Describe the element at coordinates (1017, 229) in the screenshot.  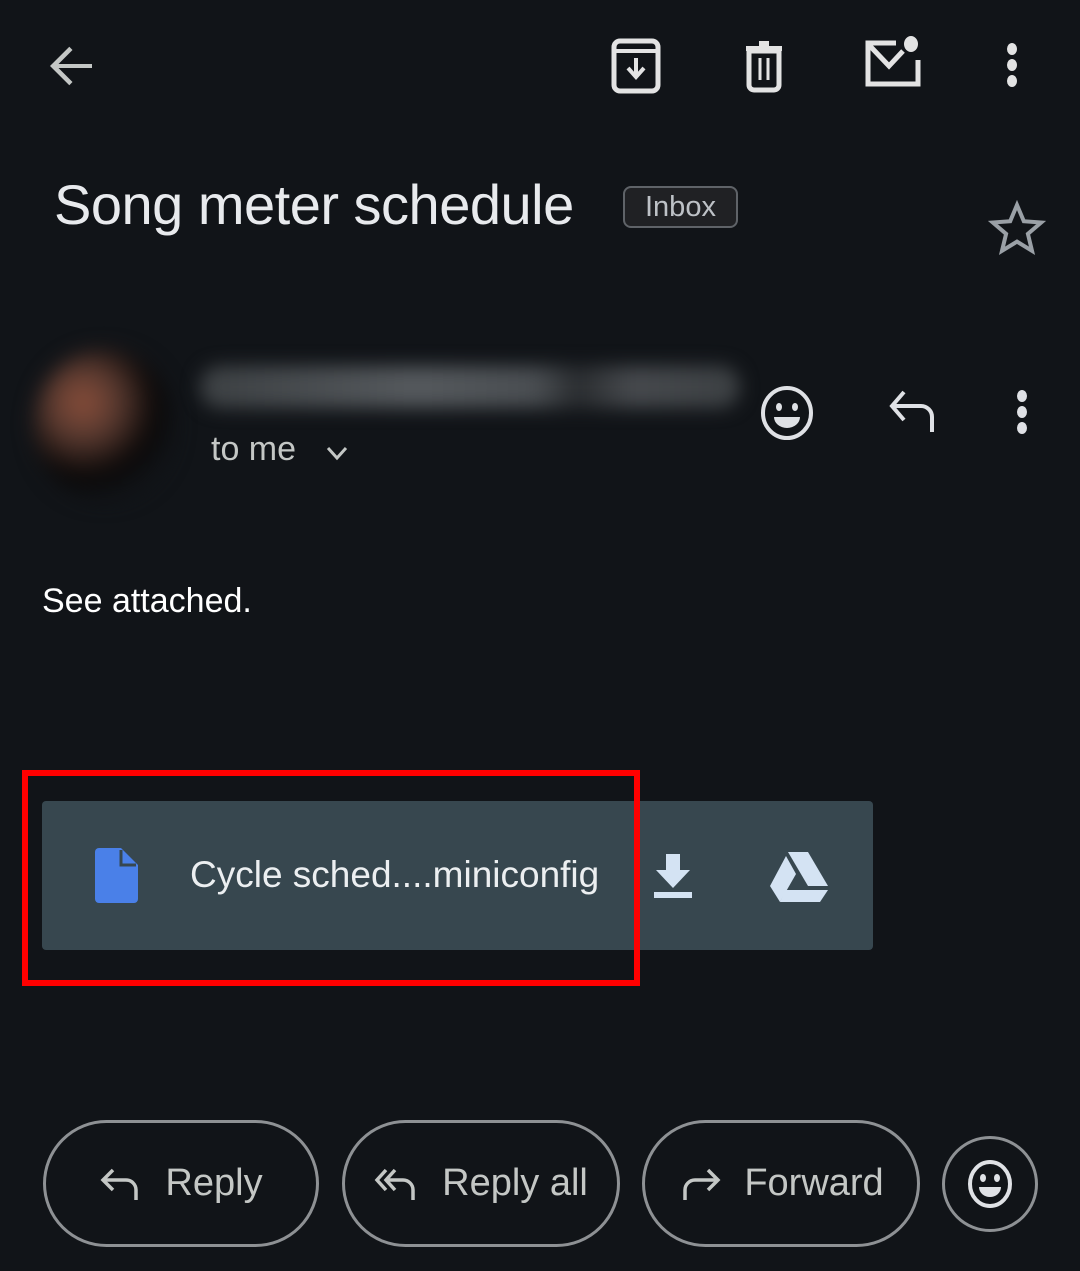
I see `star-icon` at that location.